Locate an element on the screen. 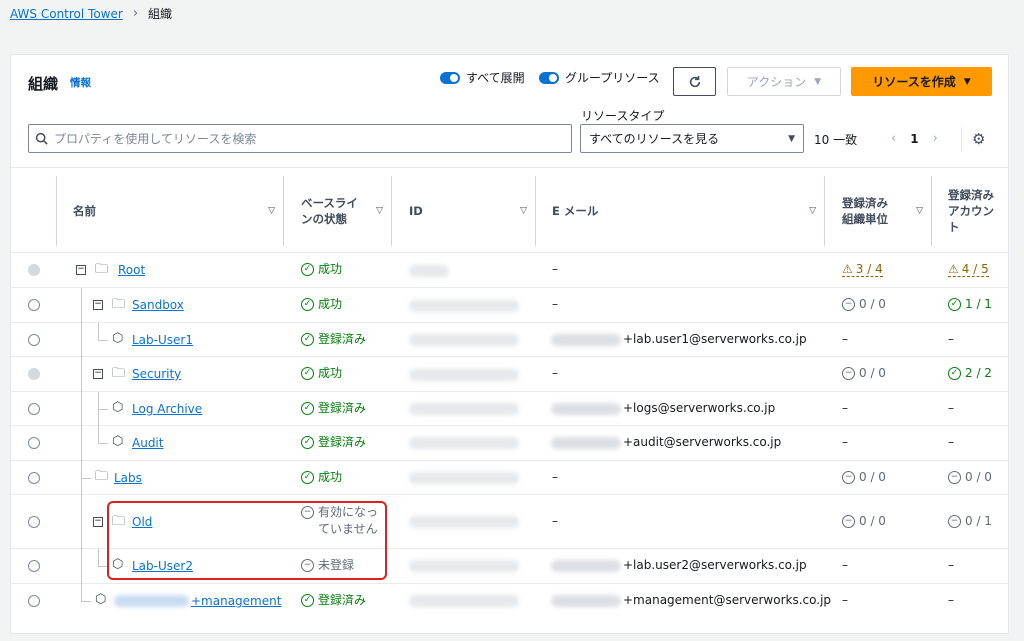  column-header-id: ID ▽ is located at coordinates (472, 211).